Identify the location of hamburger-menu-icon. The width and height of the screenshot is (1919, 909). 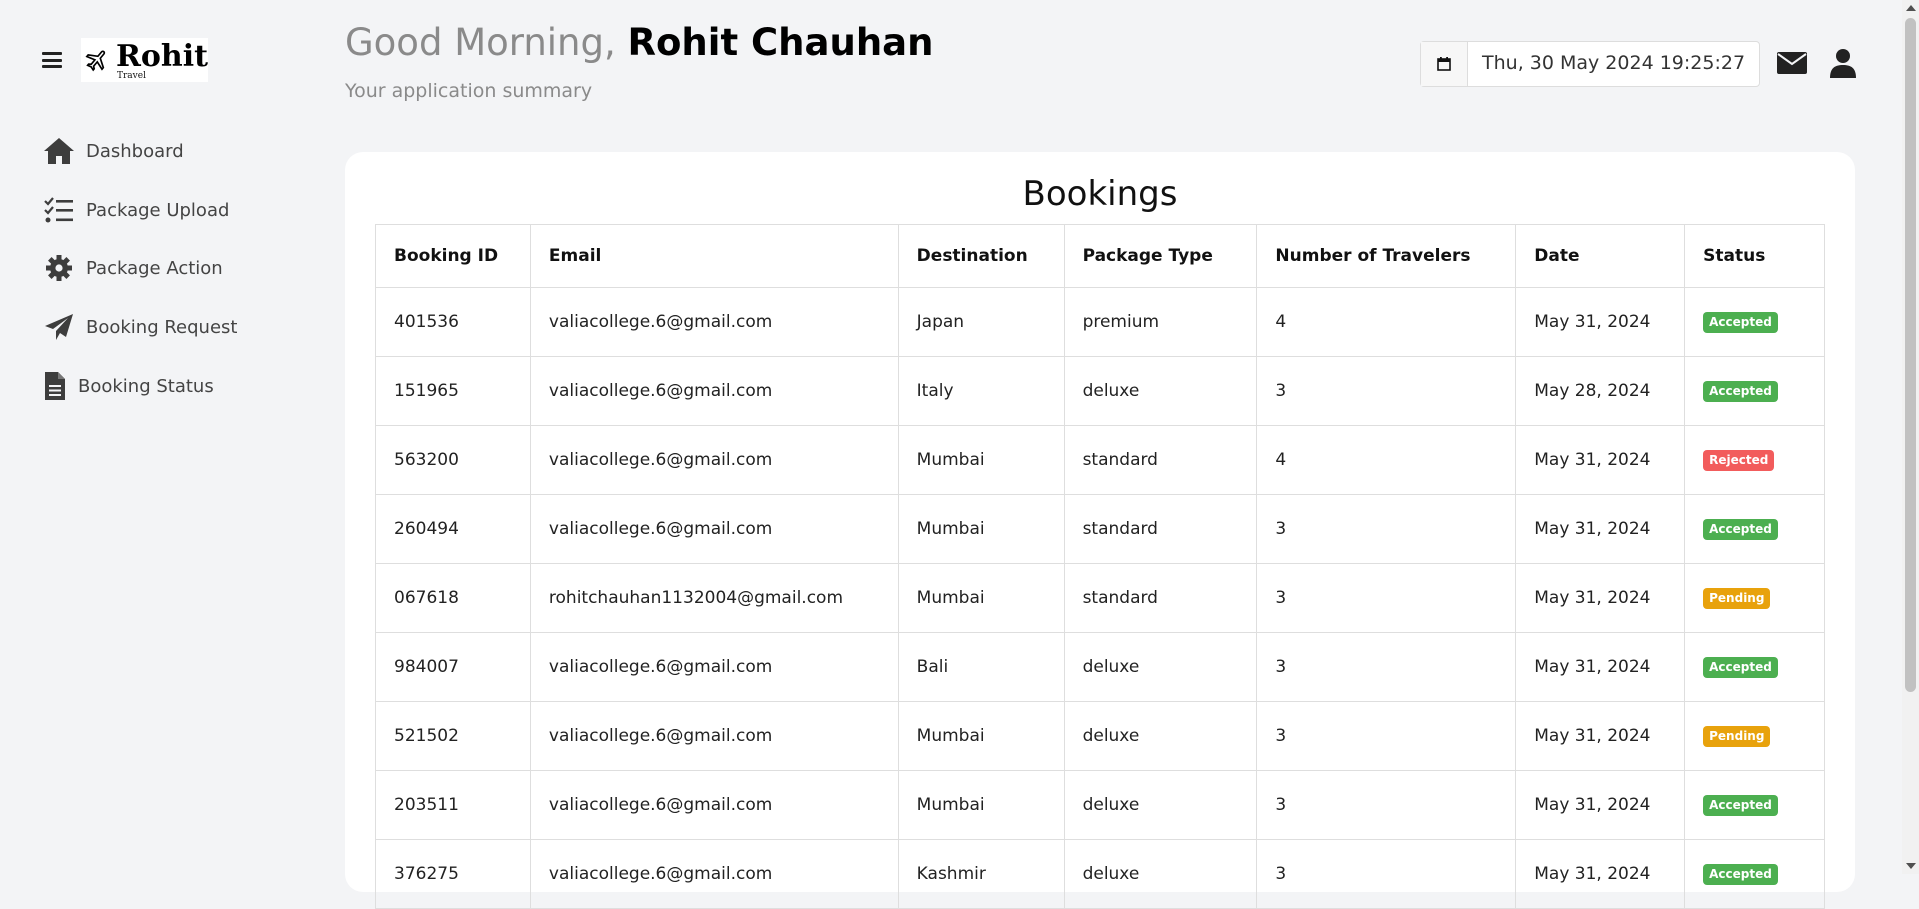
(52, 60).